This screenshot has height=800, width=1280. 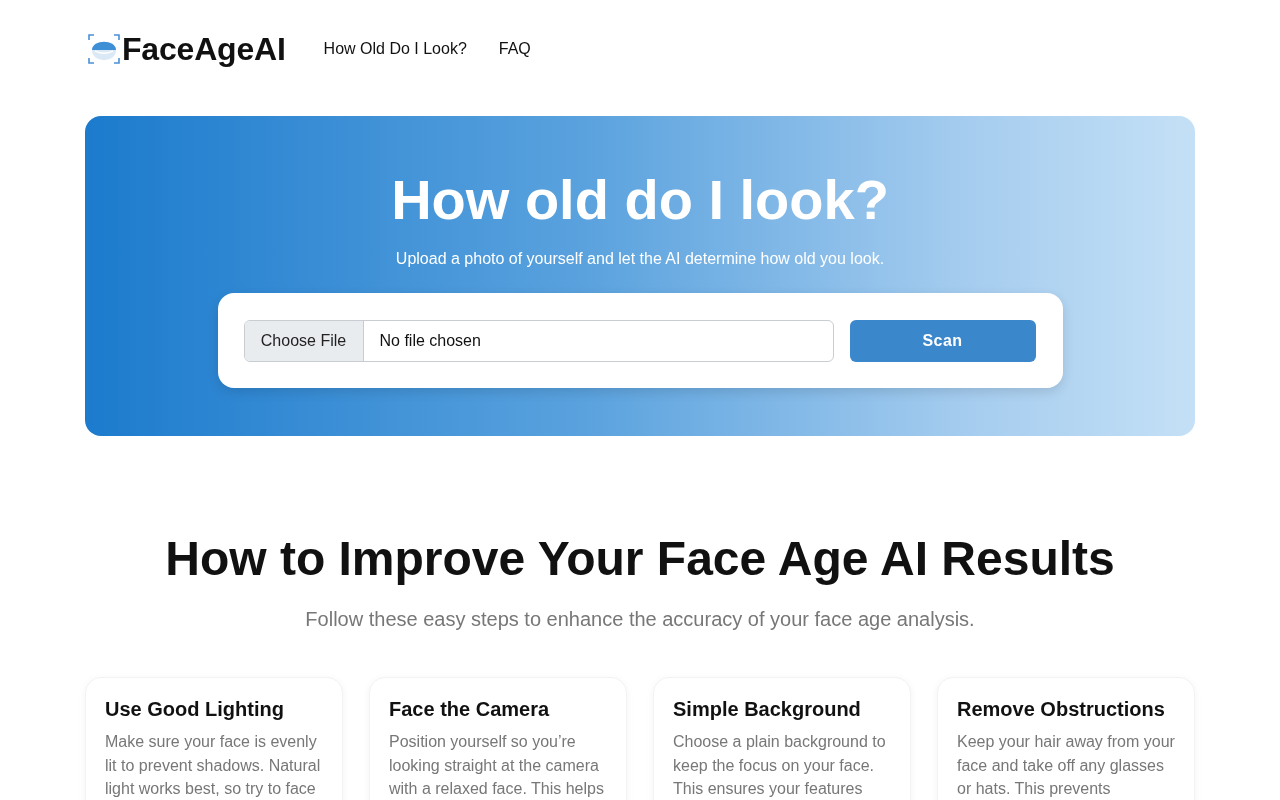 What do you see at coordinates (640, 258) in the screenshot?
I see `hero-subtitle: Upload a photo of yourself and let the AI determine how old you look.` at bounding box center [640, 258].